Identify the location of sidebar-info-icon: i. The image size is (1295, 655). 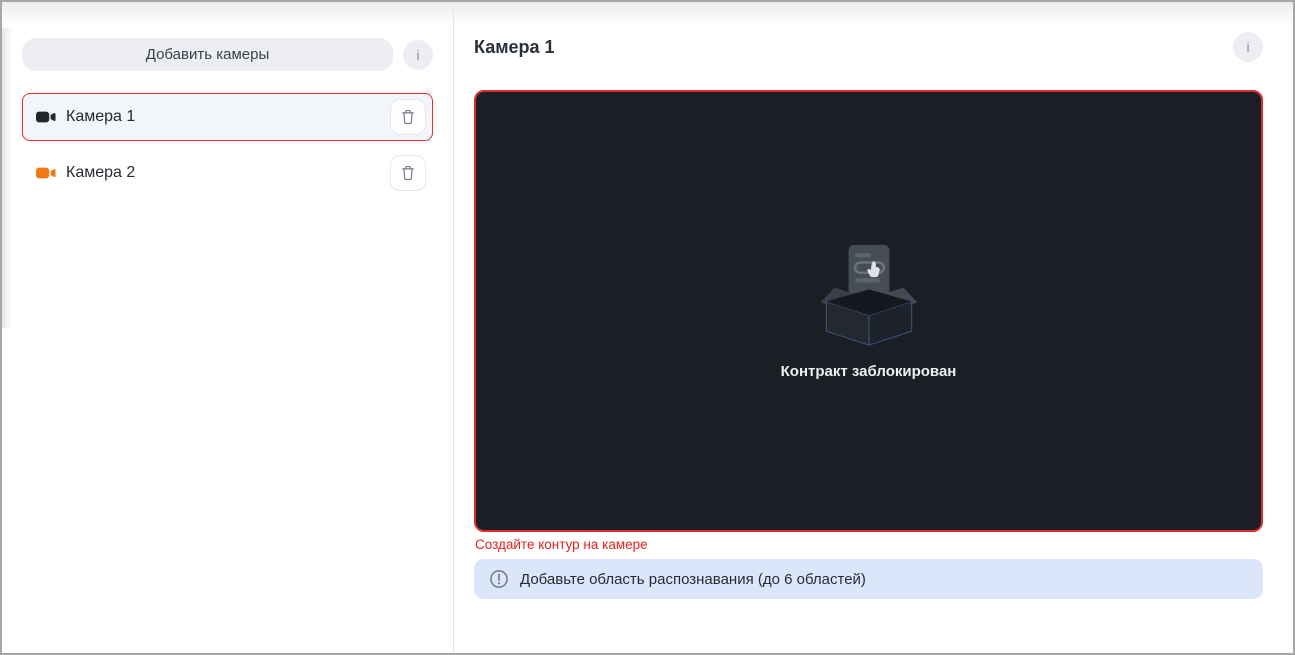
(418, 54).